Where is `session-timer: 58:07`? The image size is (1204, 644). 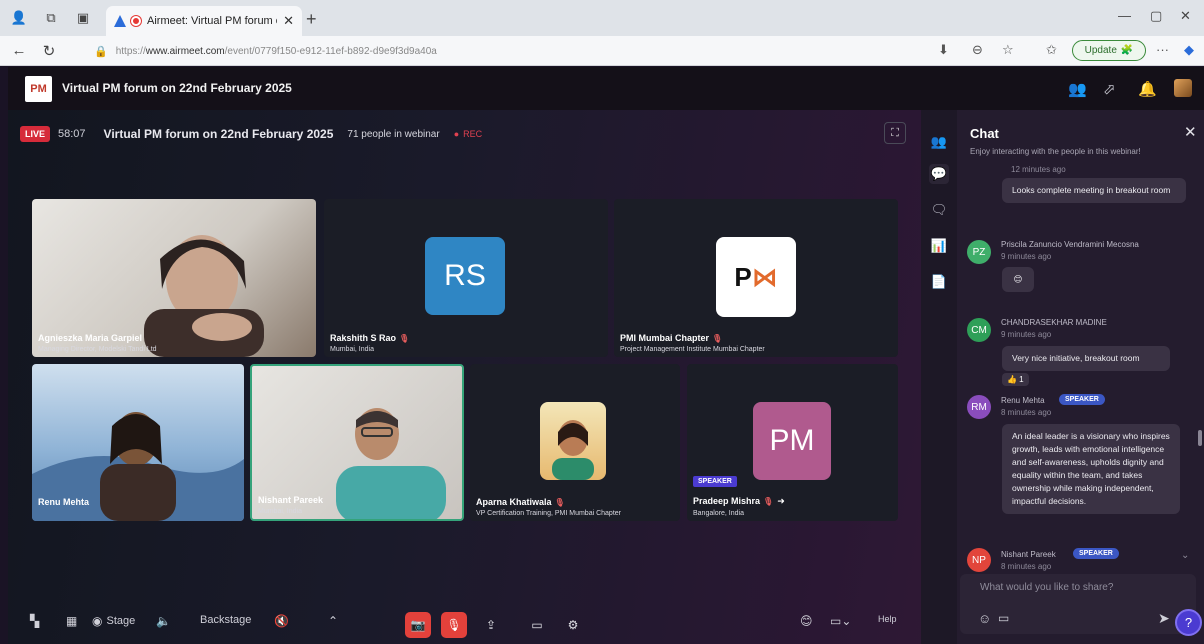
session-timer: 58:07 is located at coordinates (72, 134).